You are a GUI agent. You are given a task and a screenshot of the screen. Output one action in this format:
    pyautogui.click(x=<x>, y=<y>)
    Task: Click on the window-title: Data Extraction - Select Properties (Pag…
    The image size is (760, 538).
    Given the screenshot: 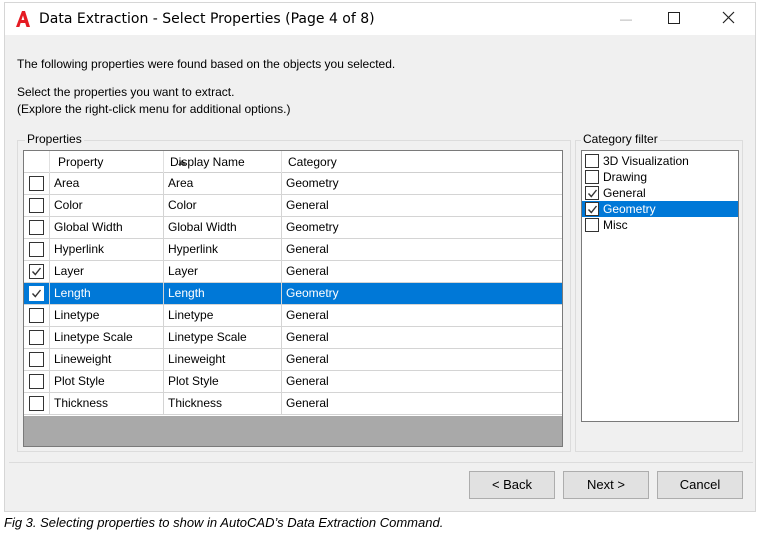 What is the action you would take?
    pyautogui.click(x=207, y=19)
    